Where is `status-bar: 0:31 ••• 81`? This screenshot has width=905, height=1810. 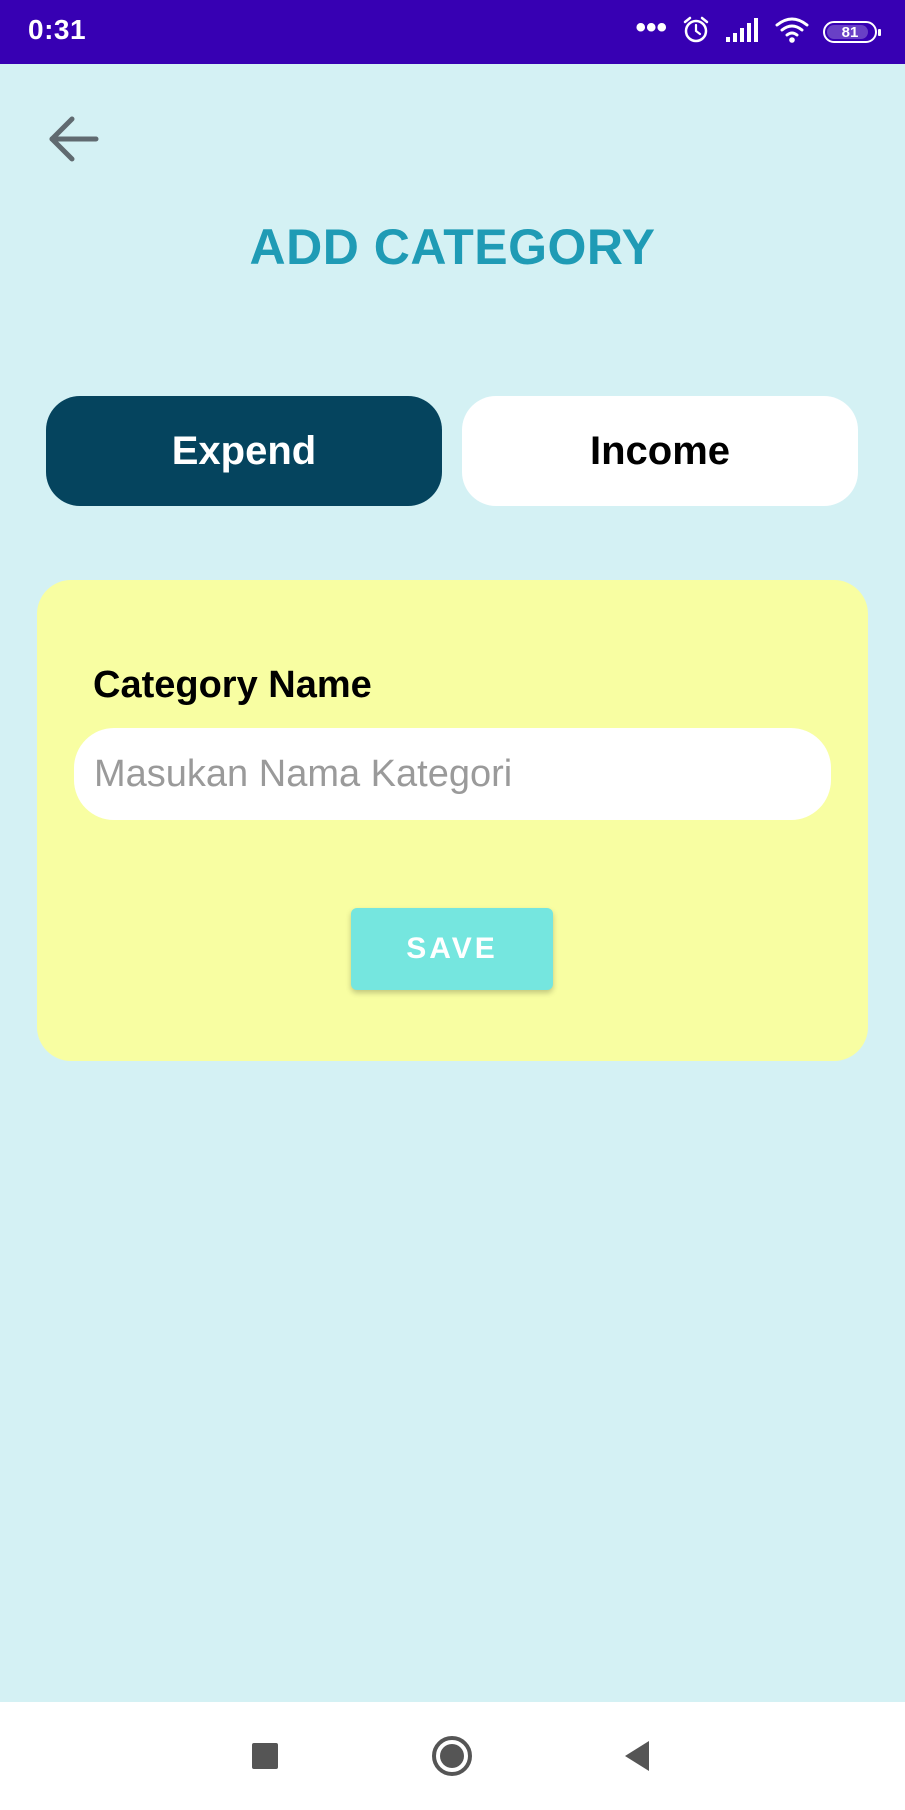 status-bar: 0:31 ••• 81 is located at coordinates (452, 32).